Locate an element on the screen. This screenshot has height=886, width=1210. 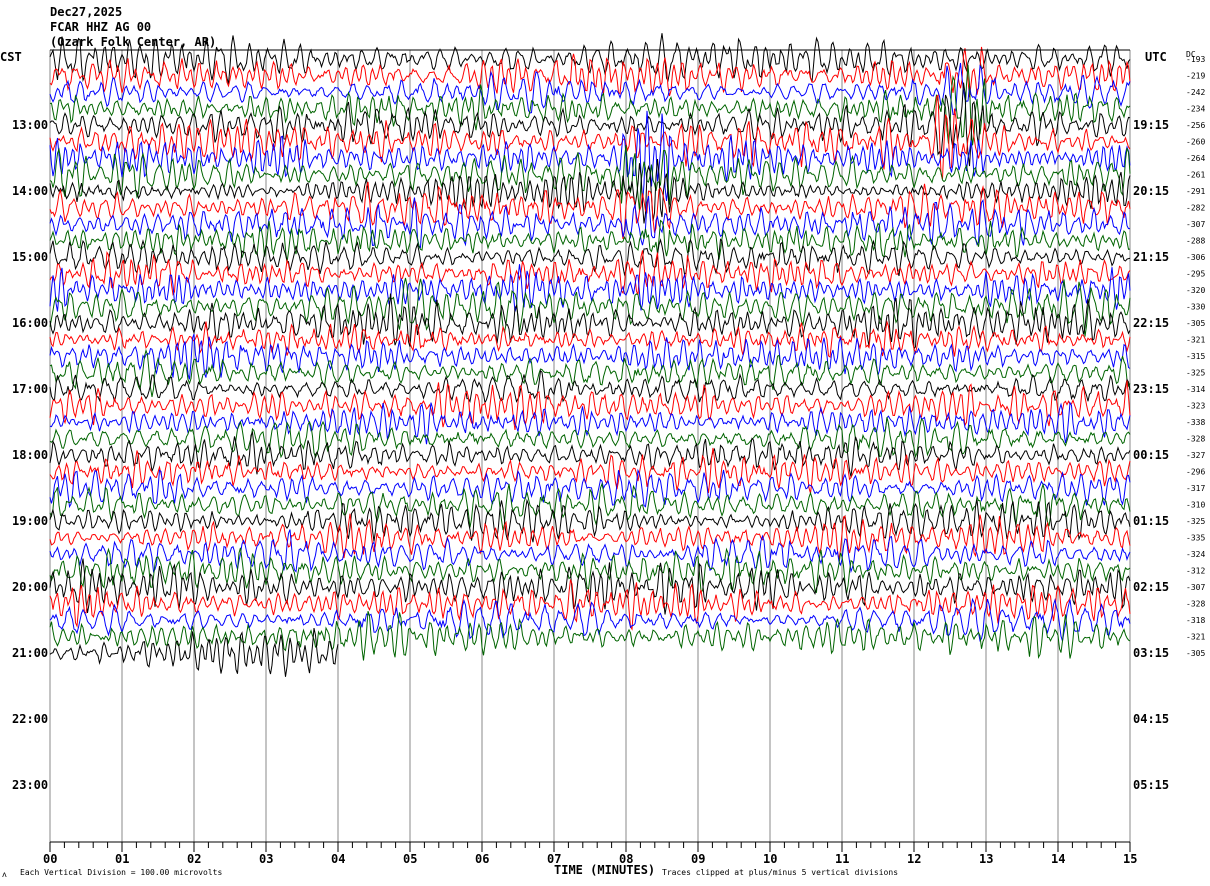
x-ticks is located at coordinates (590, 847).